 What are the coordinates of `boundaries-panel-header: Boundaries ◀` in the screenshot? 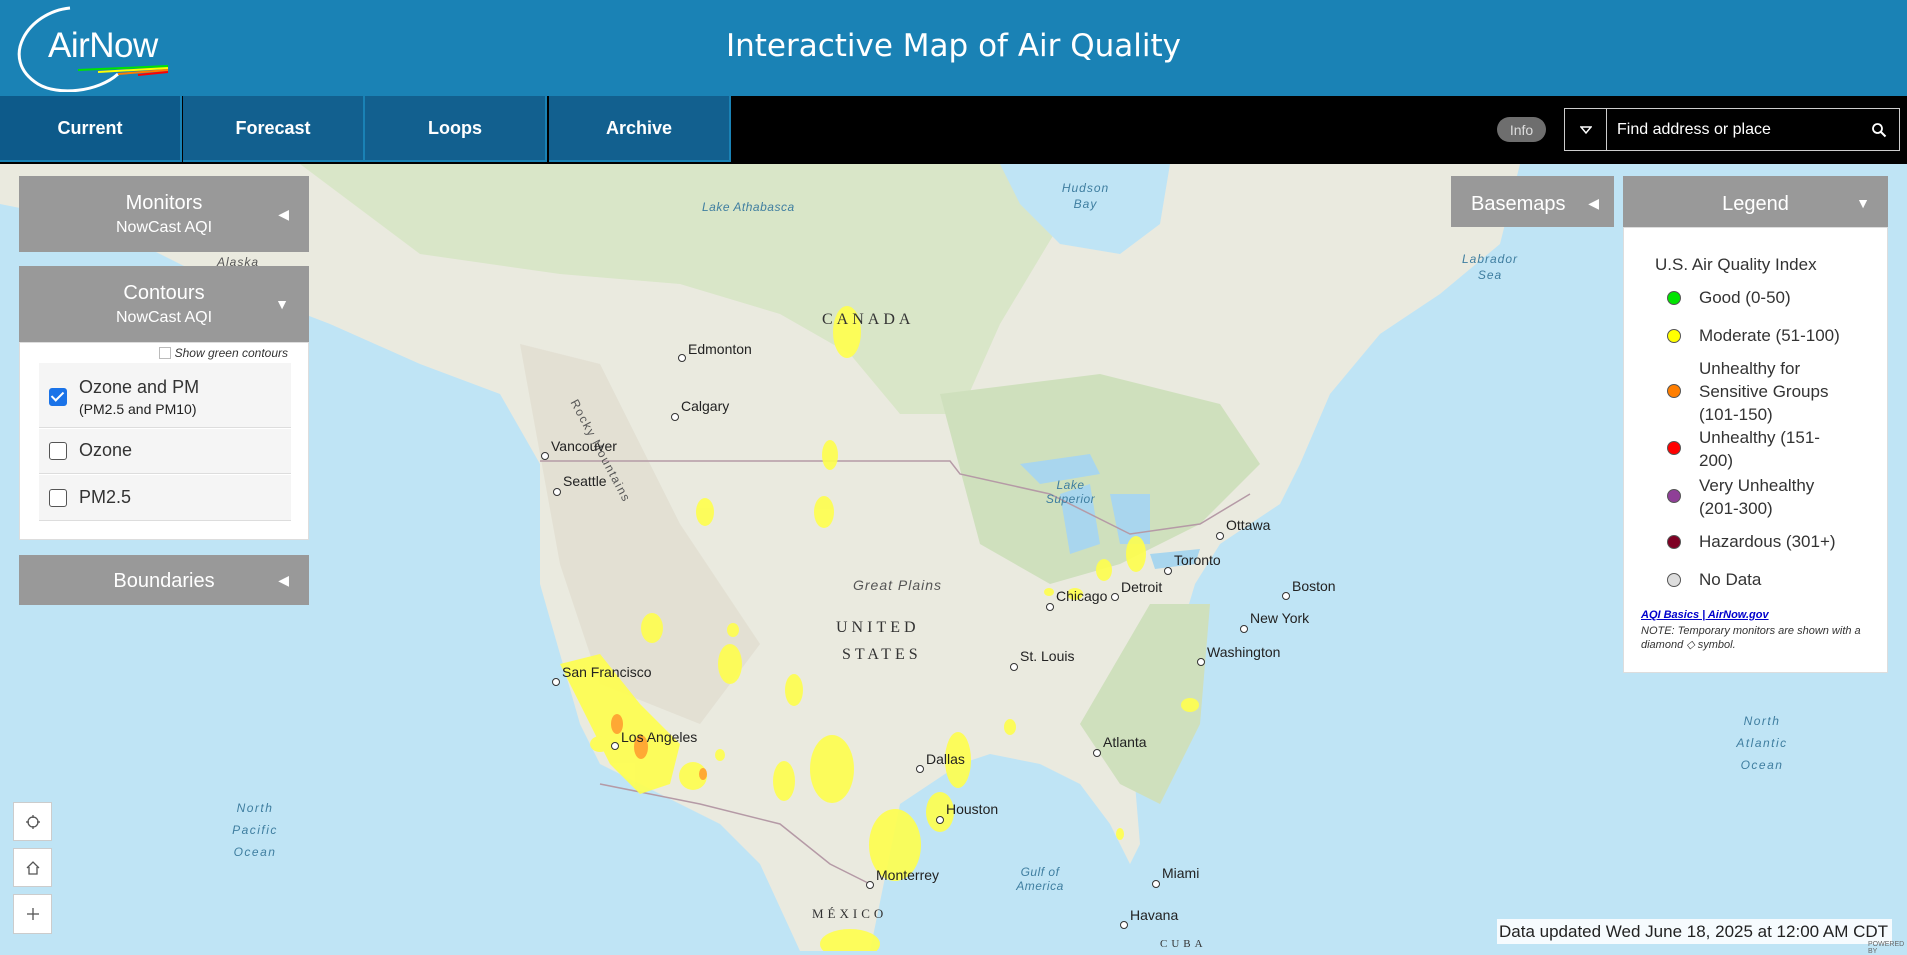 It's located at (164, 580).